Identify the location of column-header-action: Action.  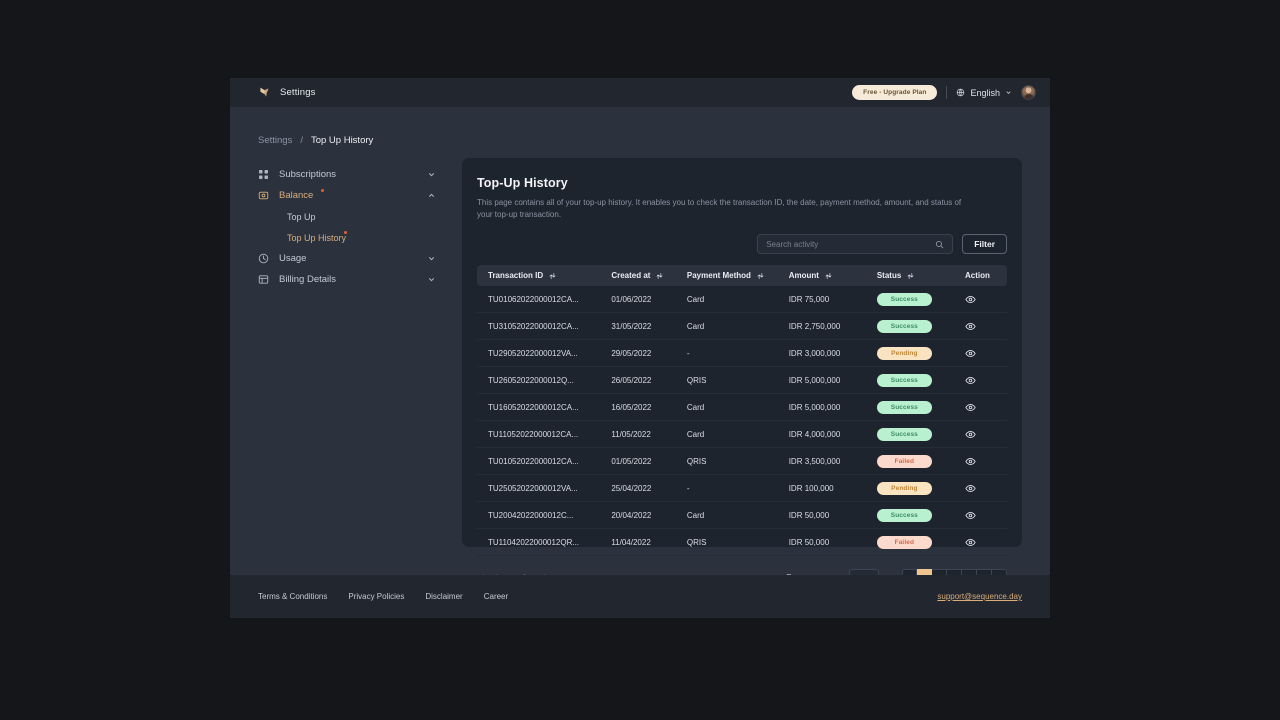
(986, 275).